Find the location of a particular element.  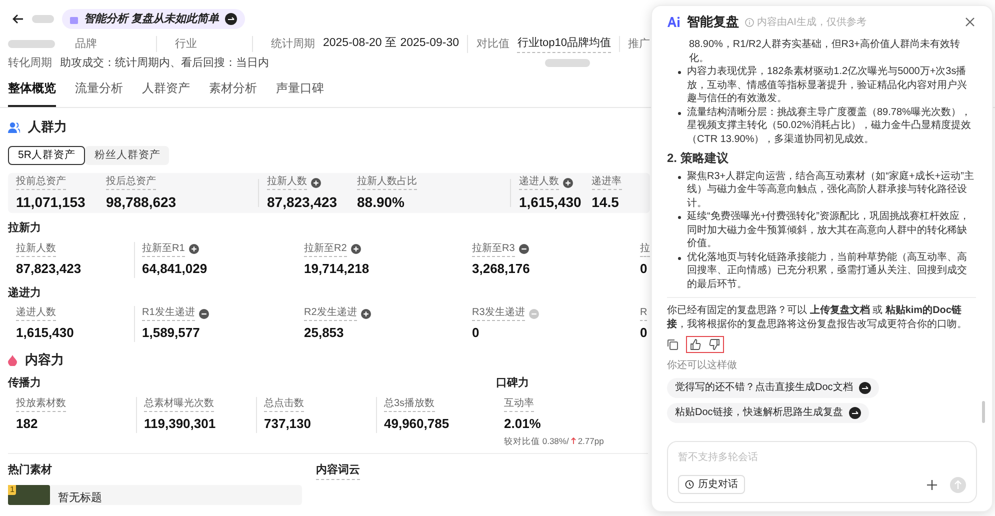

metric-label: 投后总资产 is located at coordinates (131, 182).